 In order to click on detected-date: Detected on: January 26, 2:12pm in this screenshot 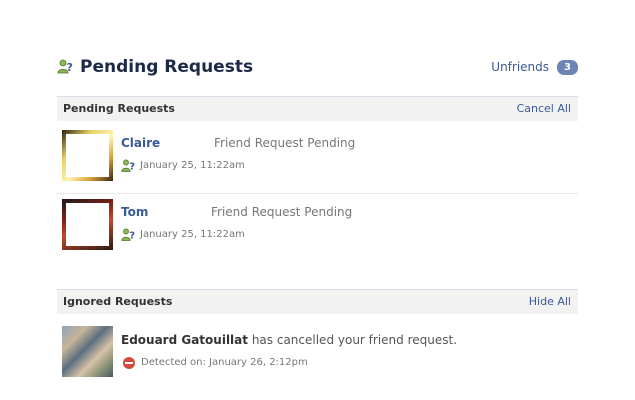, I will do `click(215, 363)`.